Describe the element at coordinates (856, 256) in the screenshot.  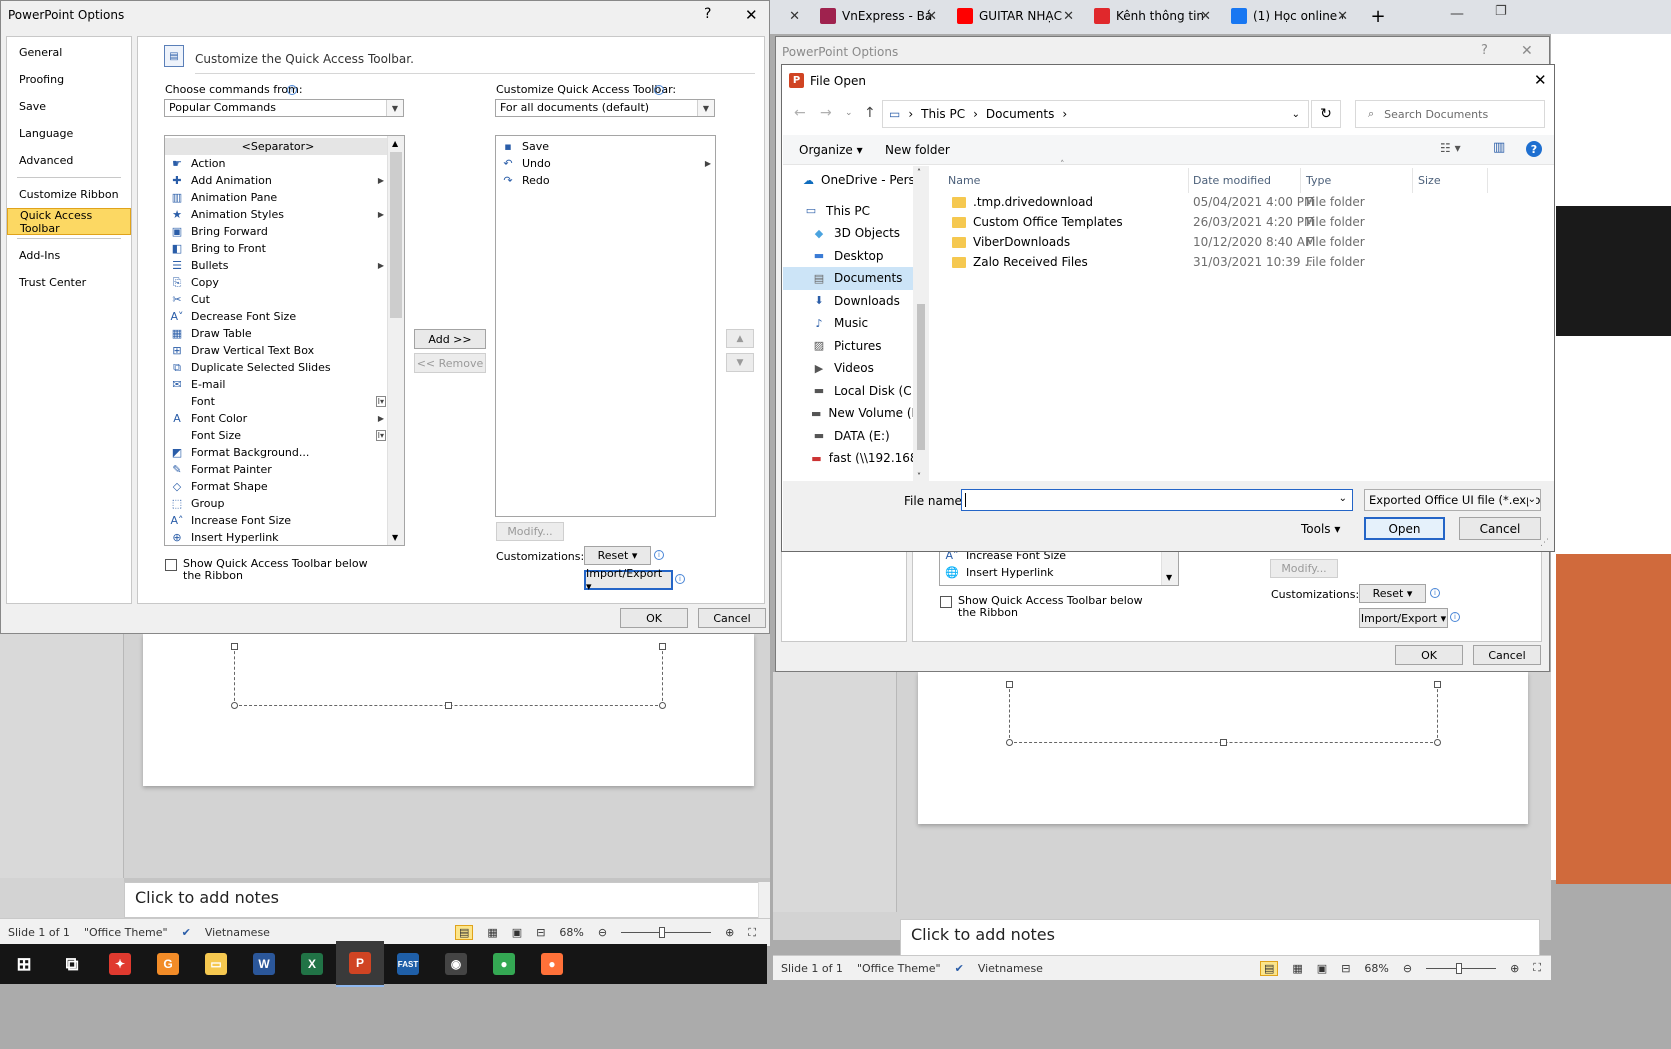
I see `tree-item: ▬ Desktop` at that location.